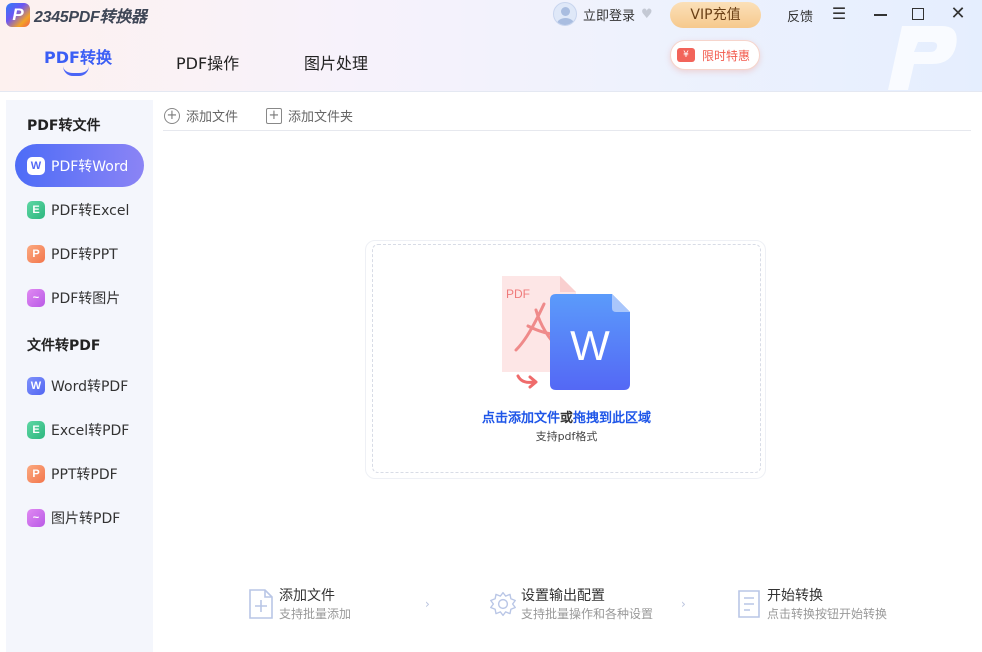 This screenshot has width=982, height=652. I want to click on menu-icon: ☰, so click(839, 14).